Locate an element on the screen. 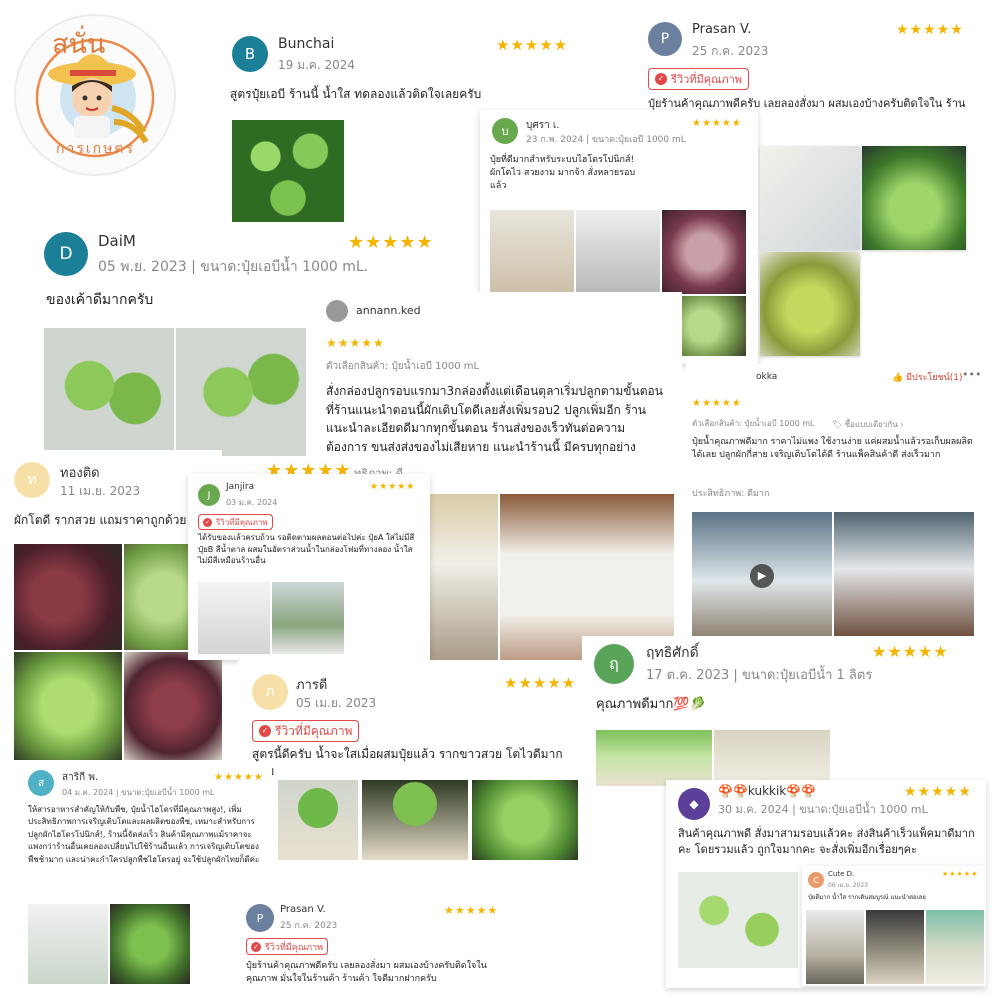 The height and width of the screenshot is (998, 998). avatar: ส is located at coordinates (41, 783).